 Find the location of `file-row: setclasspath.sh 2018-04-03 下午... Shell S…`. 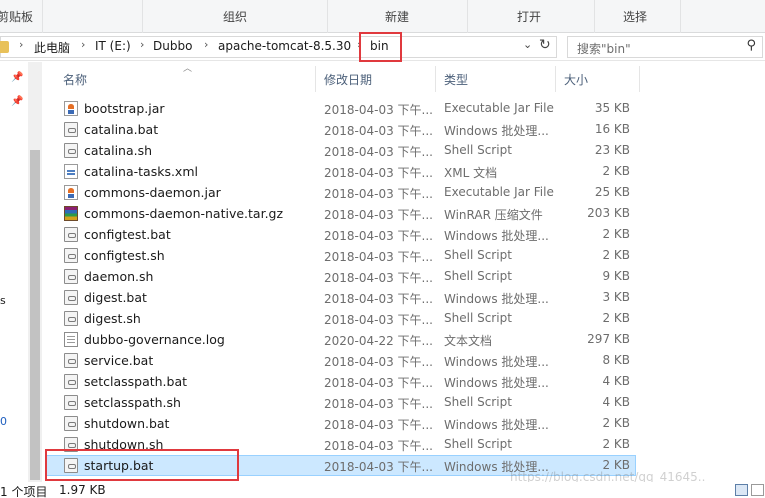

file-row: setclasspath.sh 2018-04-03 下午... Shell S… is located at coordinates (342, 402).